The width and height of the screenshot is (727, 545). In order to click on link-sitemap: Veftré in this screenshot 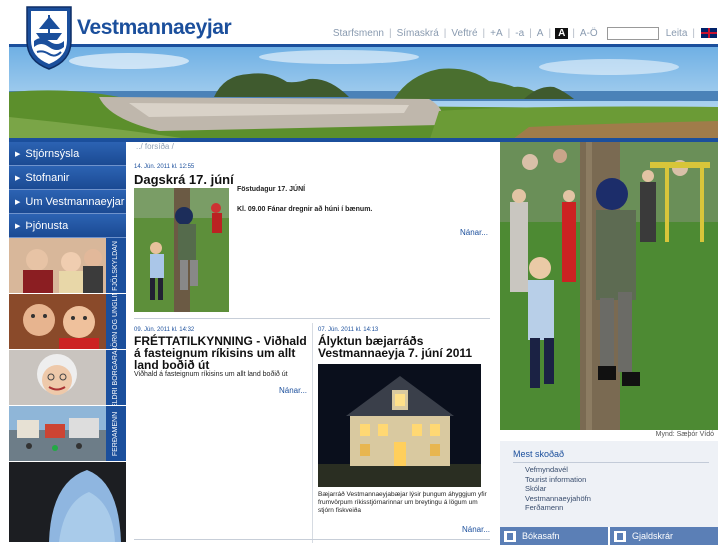, I will do `click(464, 33)`.